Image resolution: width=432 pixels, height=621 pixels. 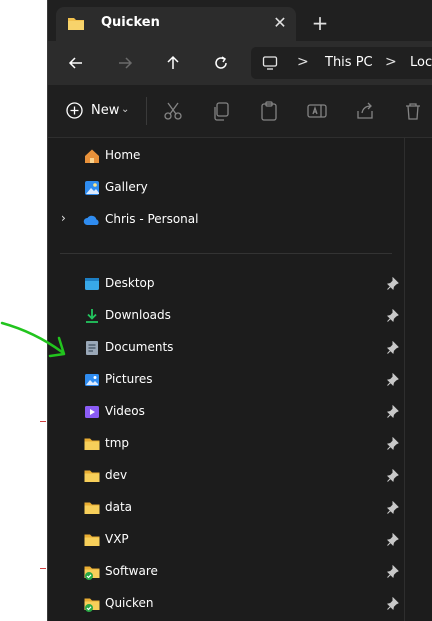 What do you see at coordinates (92, 284) in the screenshot?
I see `desktop-icon` at bounding box center [92, 284].